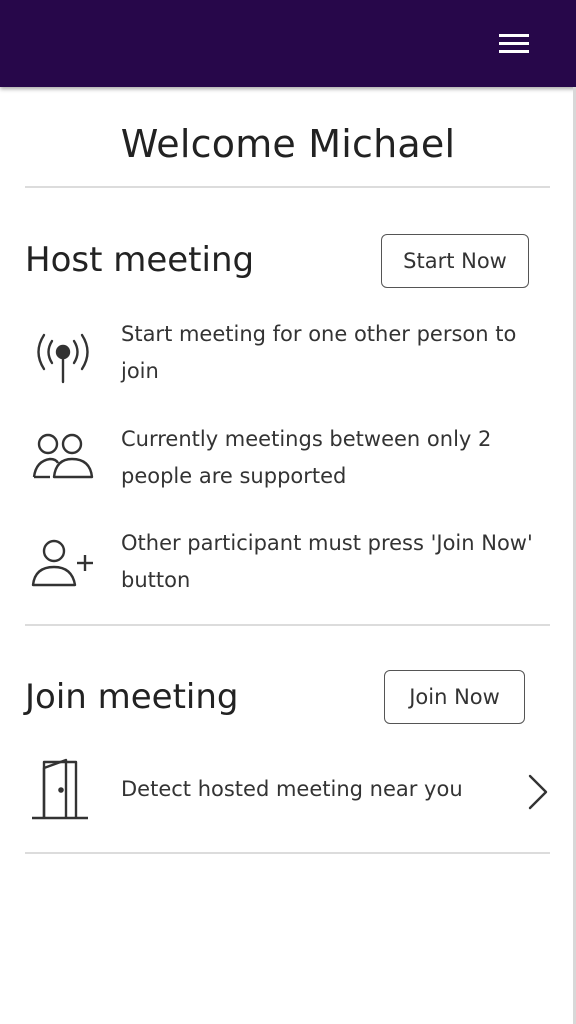  Describe the element at coordinates (288, 43) in the screenshot. I see `app-bar` at that location.